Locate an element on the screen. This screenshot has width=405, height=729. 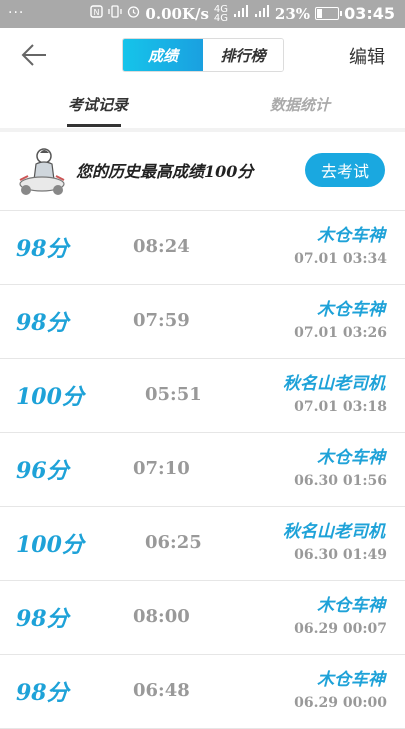
network-type: 4G 4G is located at coordinates (221, 13).